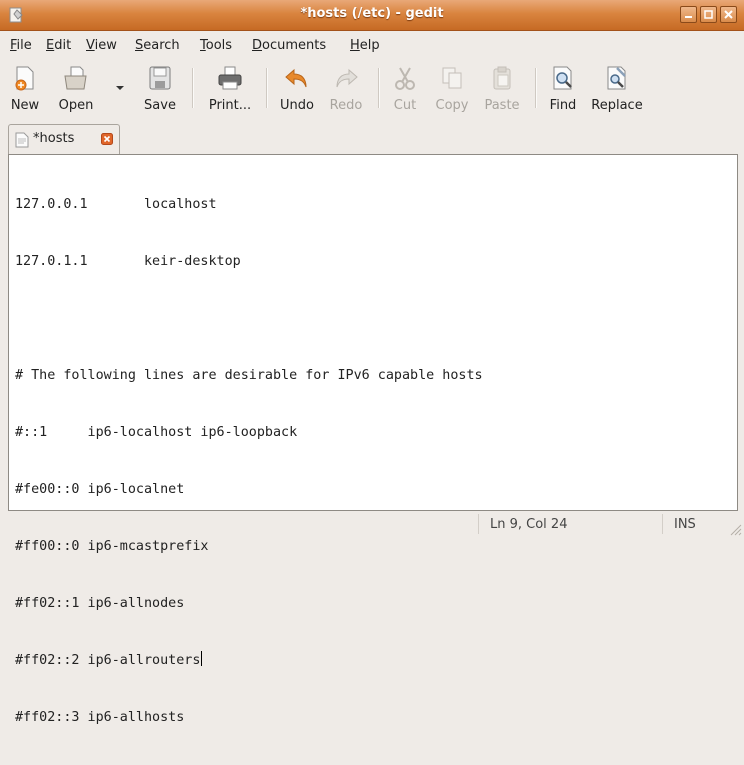 The image size is (744, 765). I want to click on text-document-icon, so click(22, 140).